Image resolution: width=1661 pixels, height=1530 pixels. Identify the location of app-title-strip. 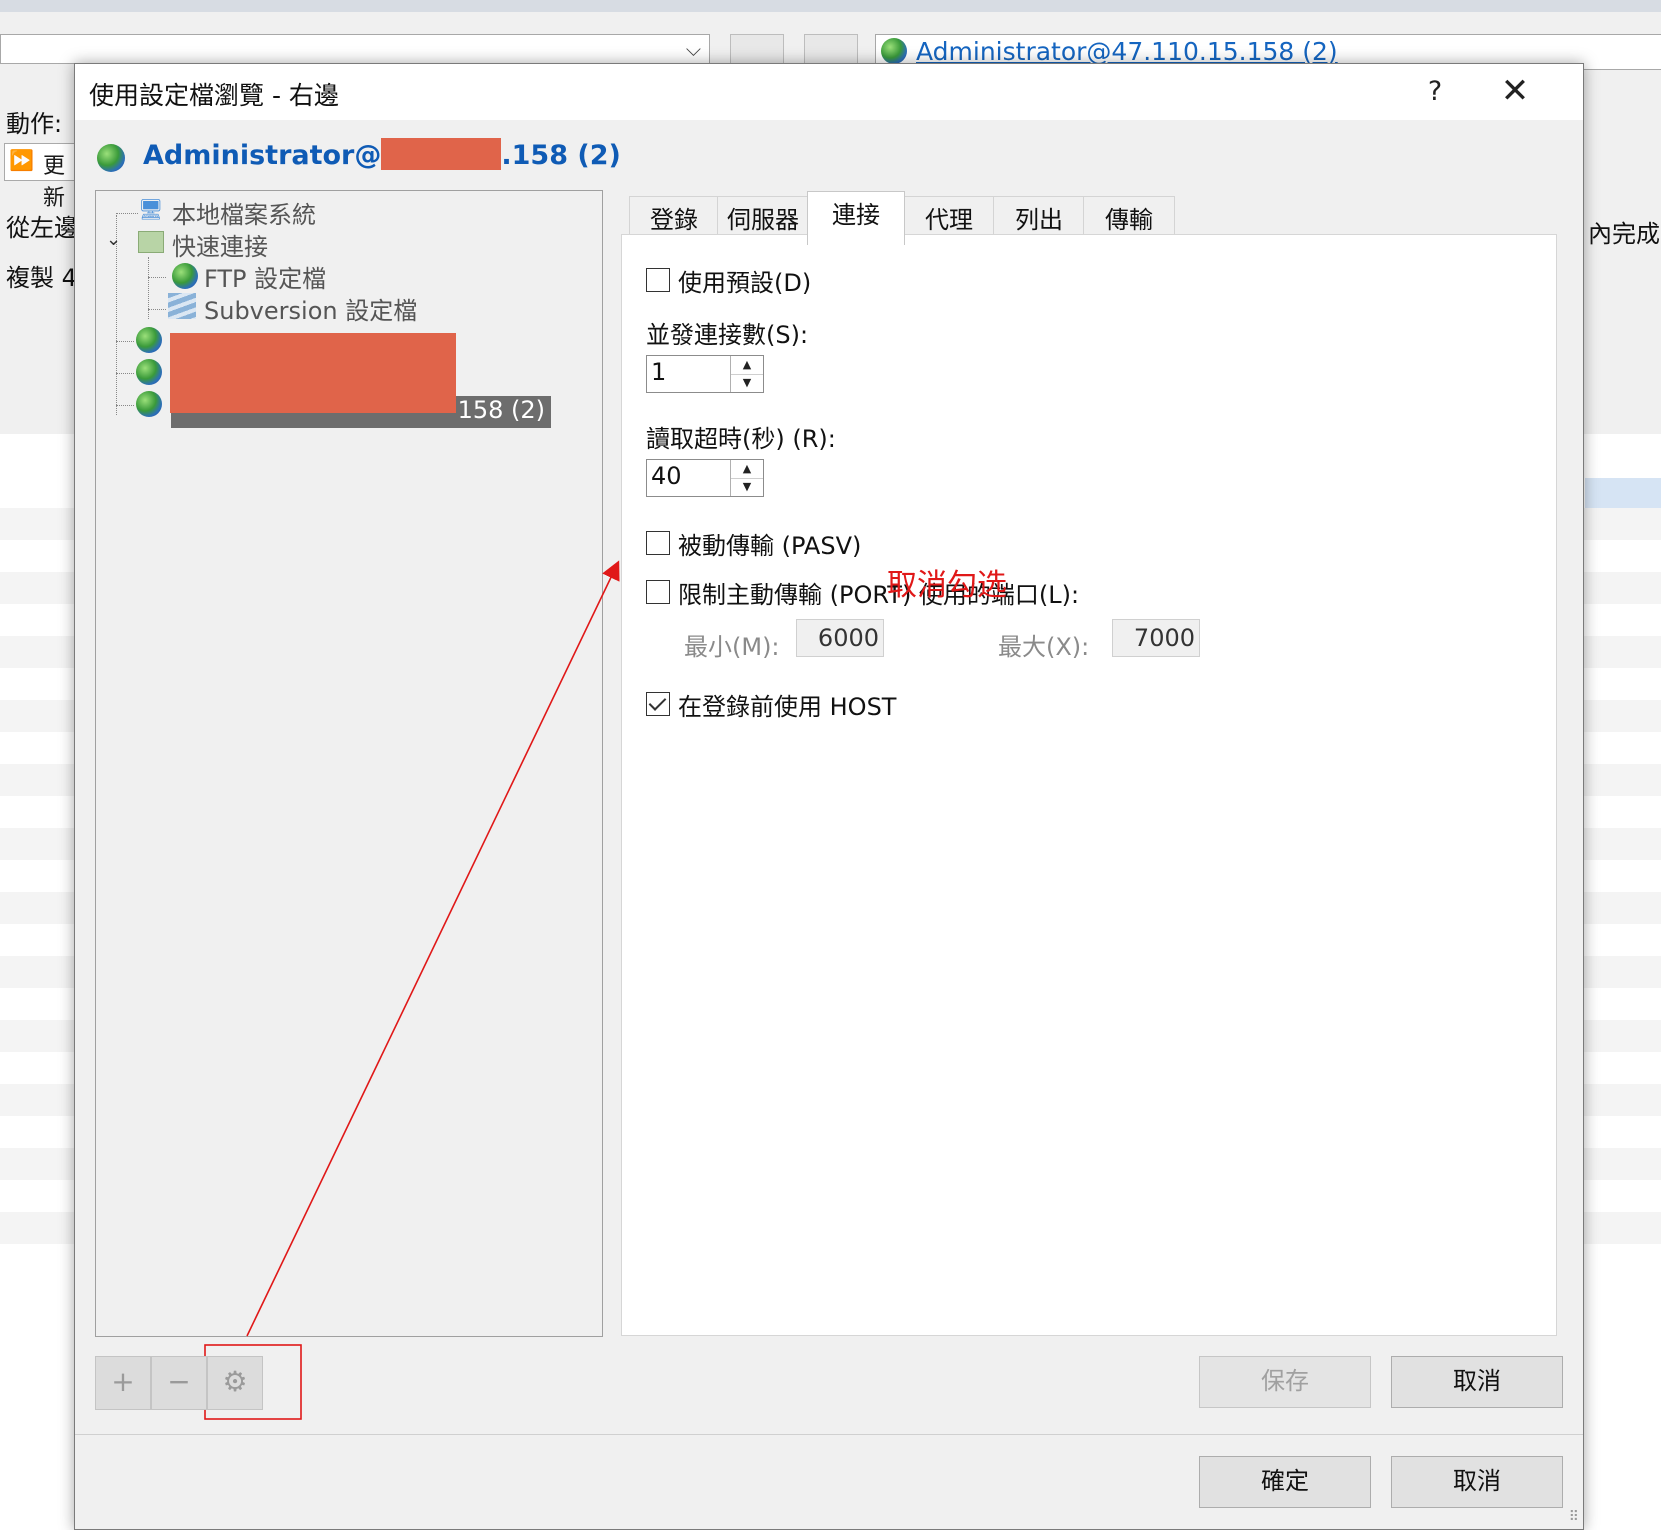
(830, 6).